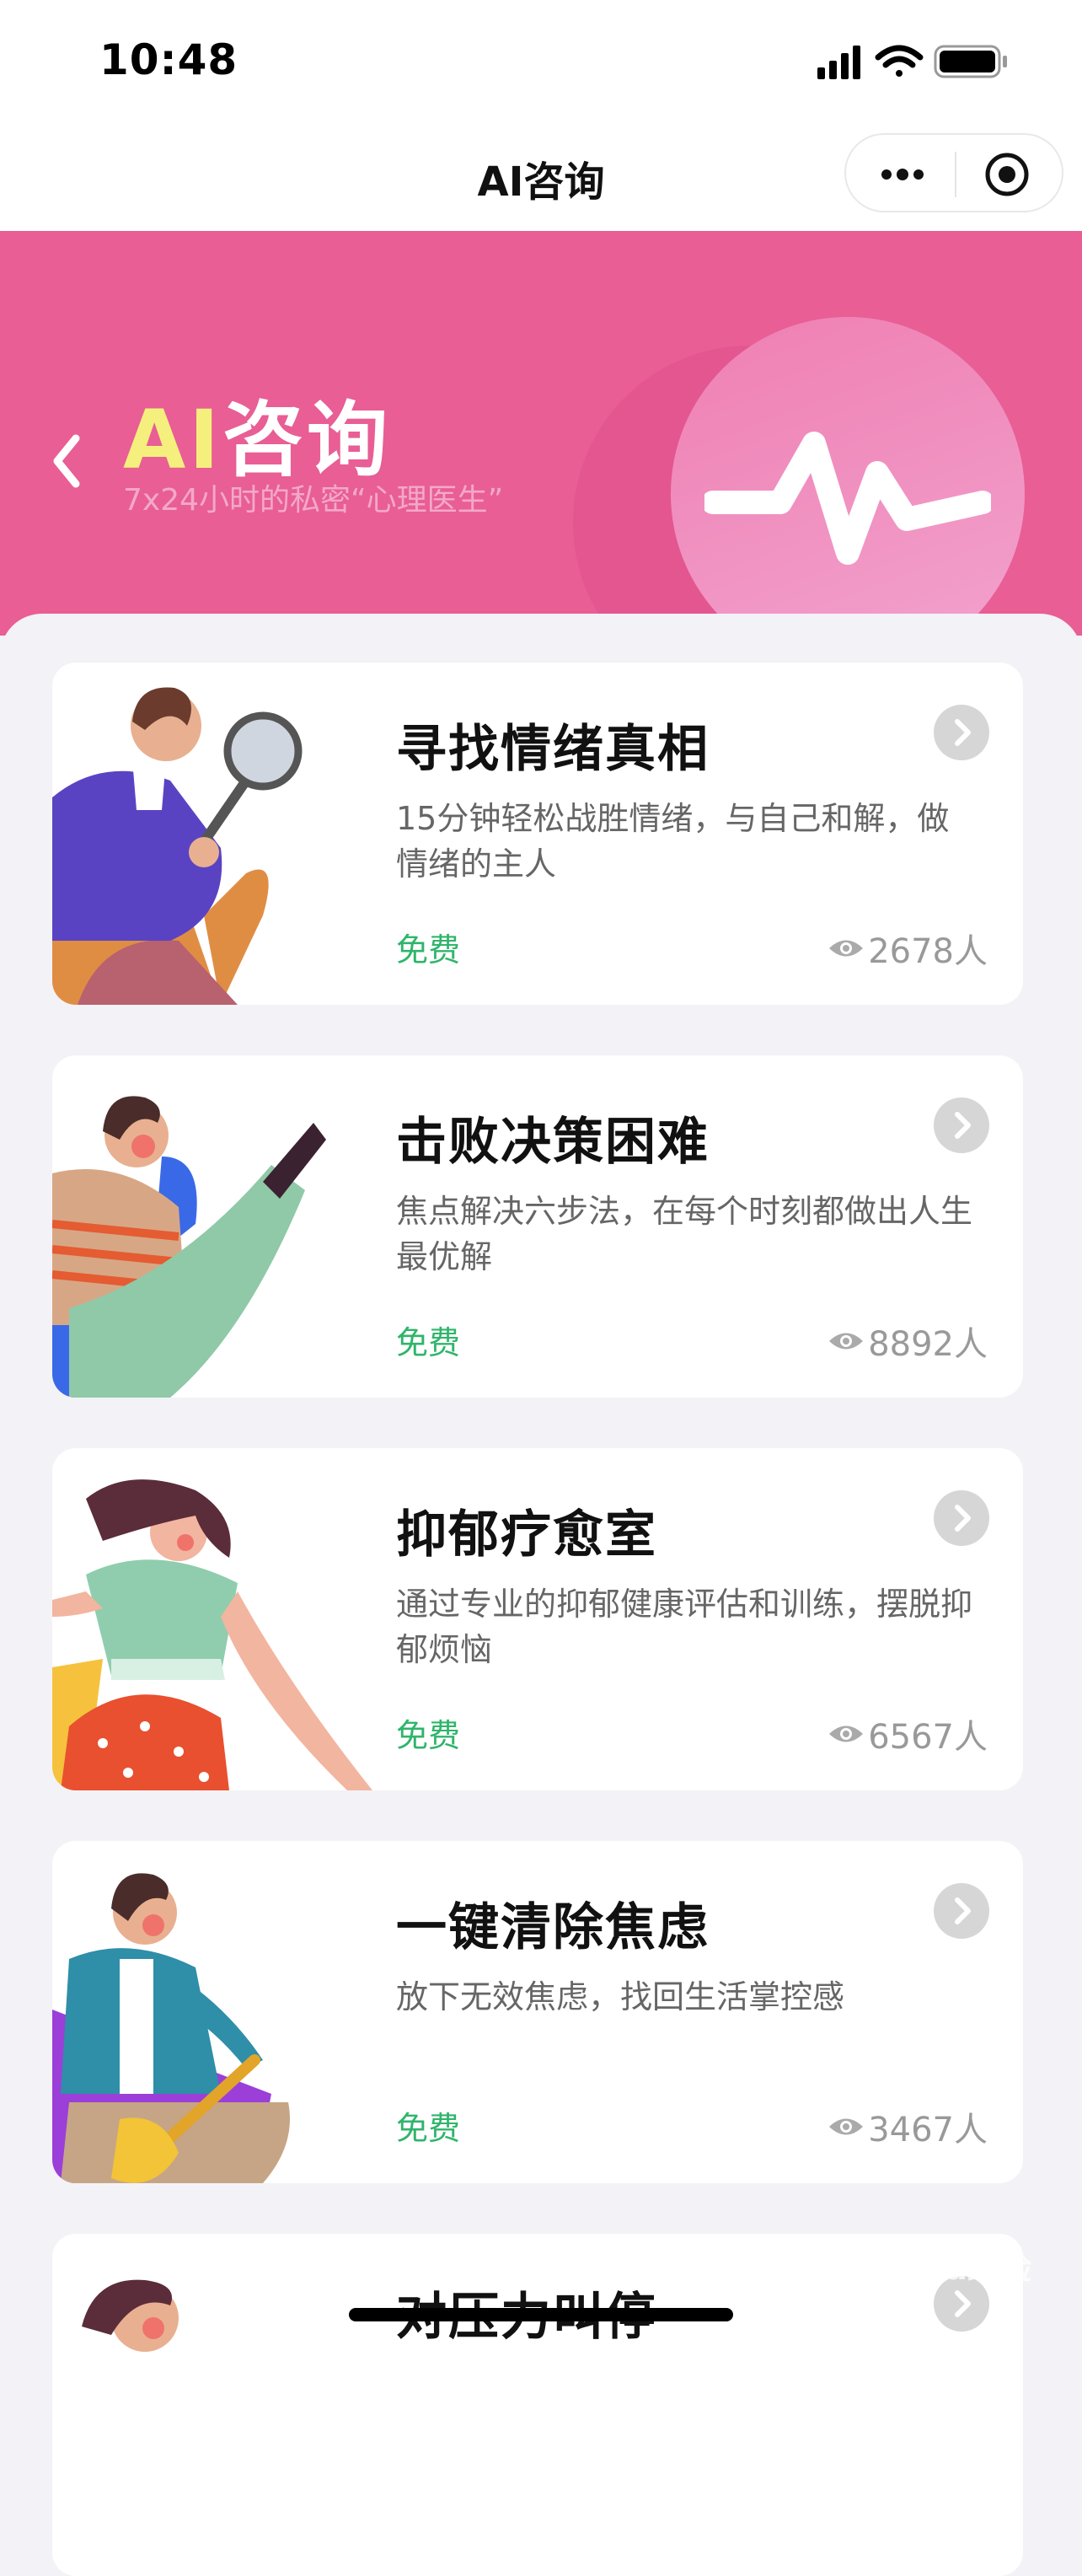 This screenshot has height=2576, width=1082. What do you see at coordinates (130, 2315) in the screenshot?
I see `person-illustration` at bounding box center [130, 2315].